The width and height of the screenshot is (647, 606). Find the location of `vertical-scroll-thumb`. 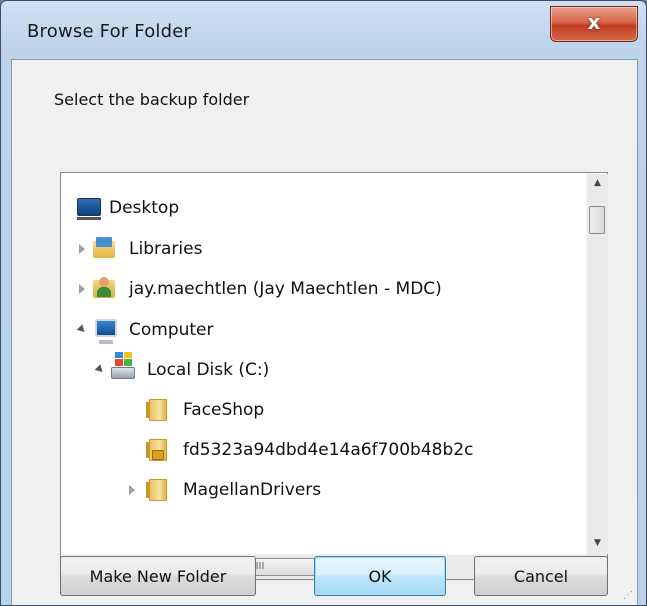

vertical-scroll-thumb is located at coordinates (597, 220).